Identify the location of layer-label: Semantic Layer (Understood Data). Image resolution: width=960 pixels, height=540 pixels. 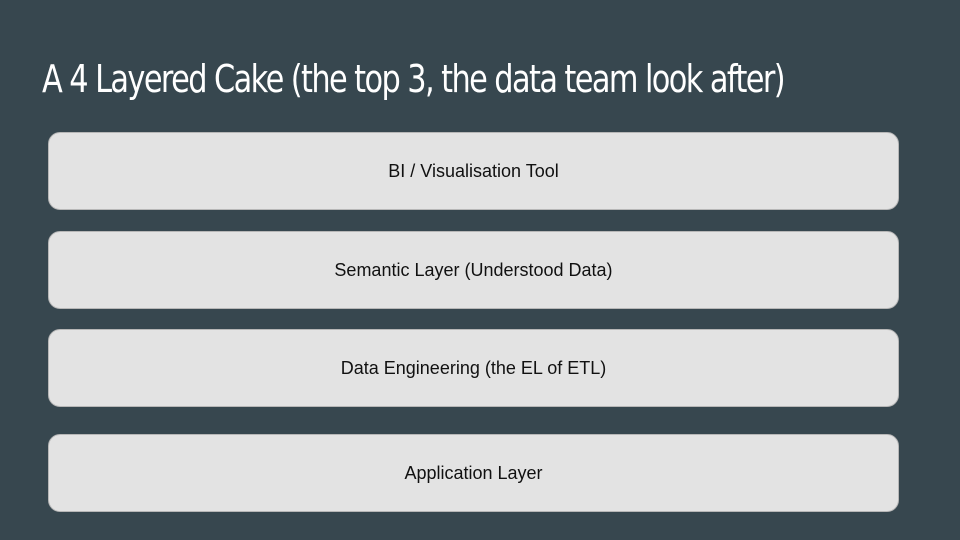
(473, 270).